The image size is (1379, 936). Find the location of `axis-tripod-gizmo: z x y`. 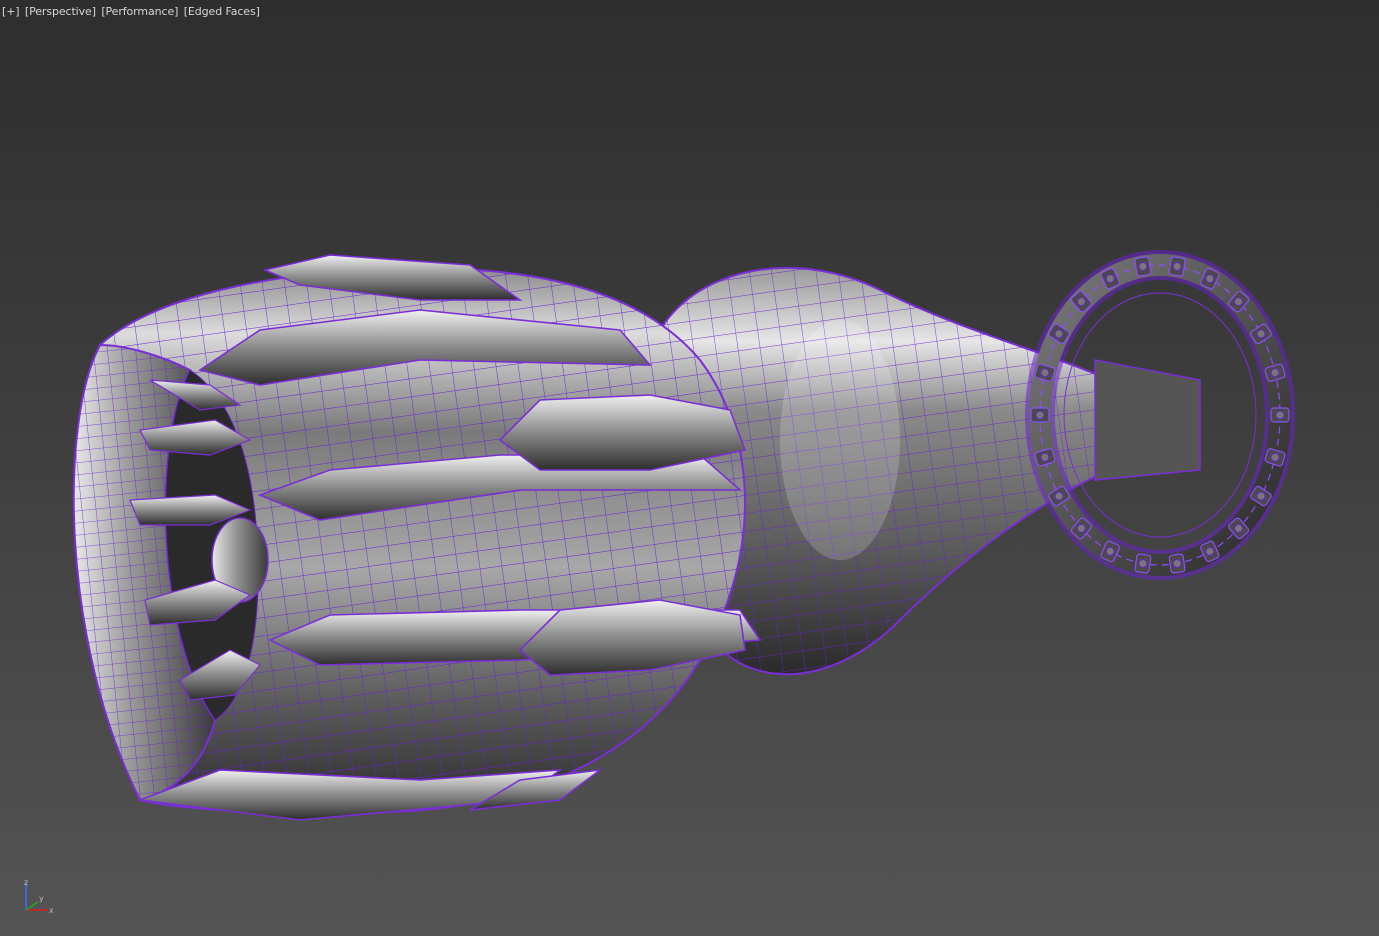

axis-tripod-gizmo: z x y is located at coordinates (39, 896).